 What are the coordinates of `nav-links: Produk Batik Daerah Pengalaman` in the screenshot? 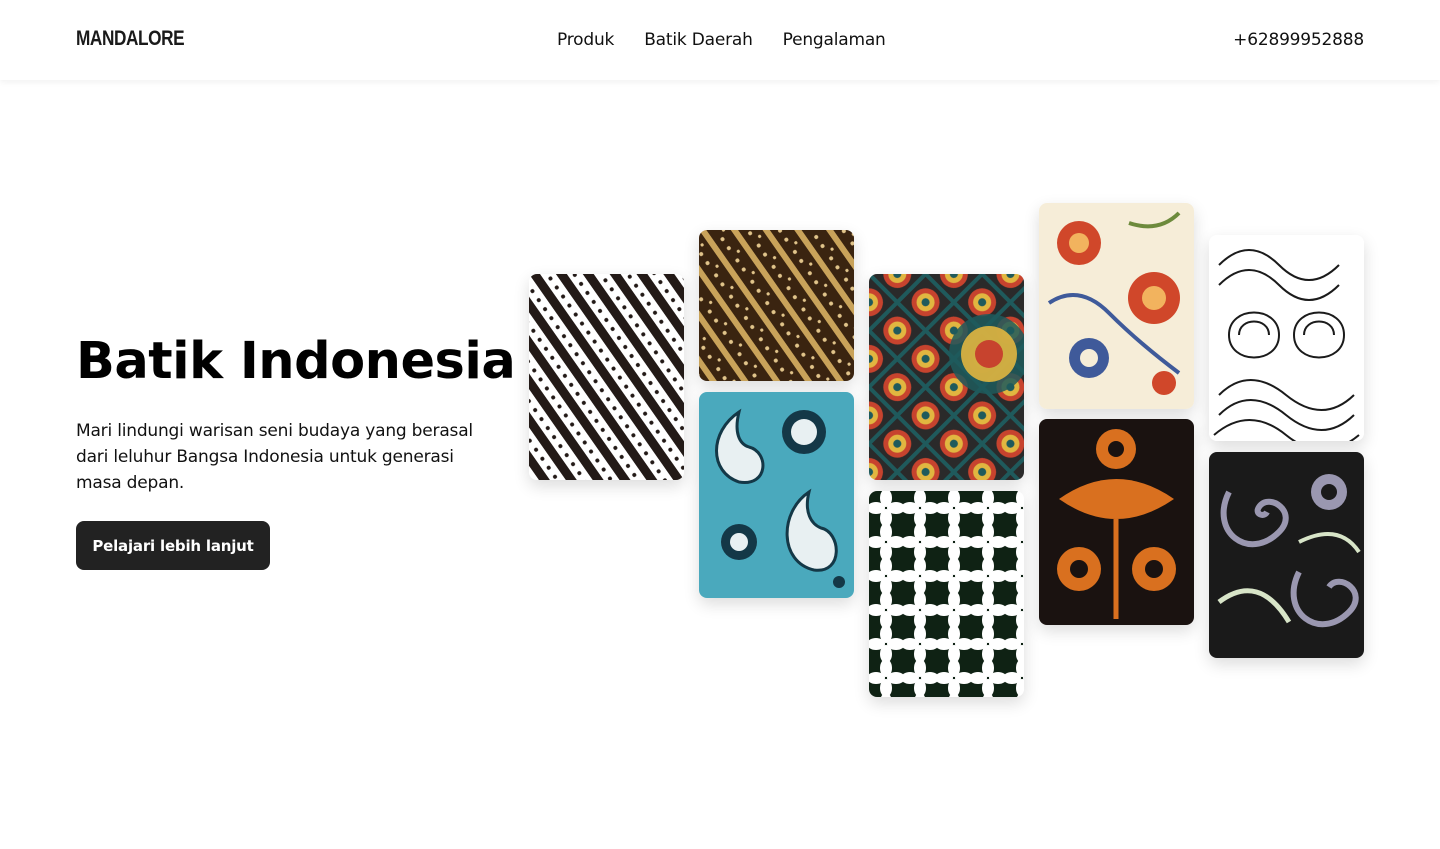 It's located at (721, 40).